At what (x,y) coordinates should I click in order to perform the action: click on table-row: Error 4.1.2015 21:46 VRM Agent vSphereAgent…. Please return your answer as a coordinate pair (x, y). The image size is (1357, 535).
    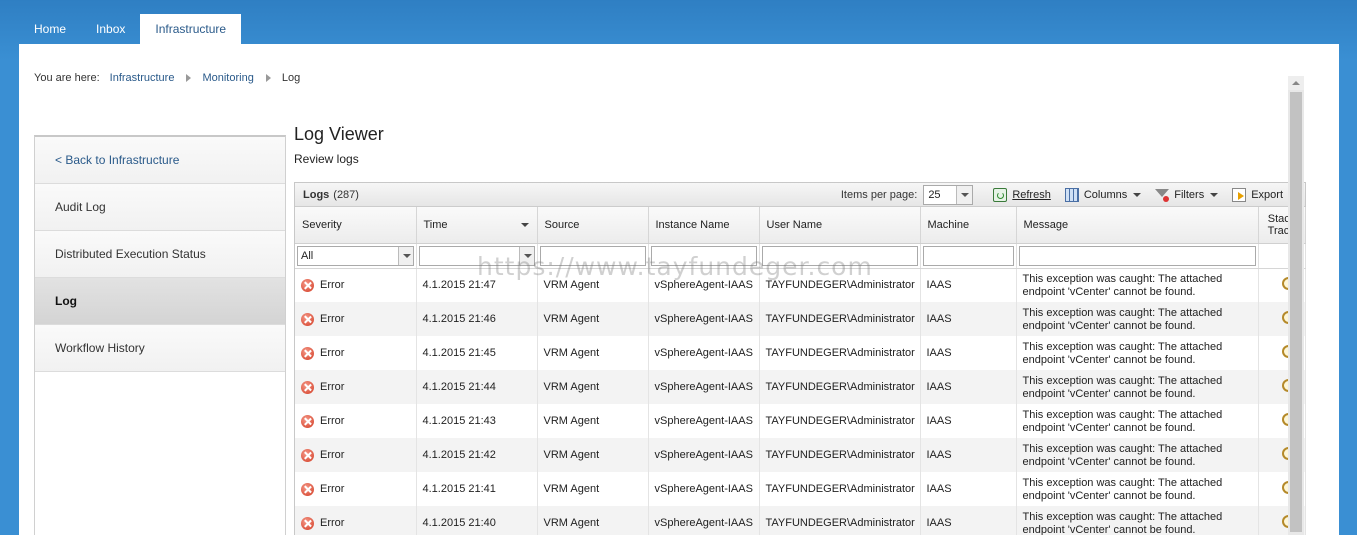
    Looking at the image, I should click on (800, 319).